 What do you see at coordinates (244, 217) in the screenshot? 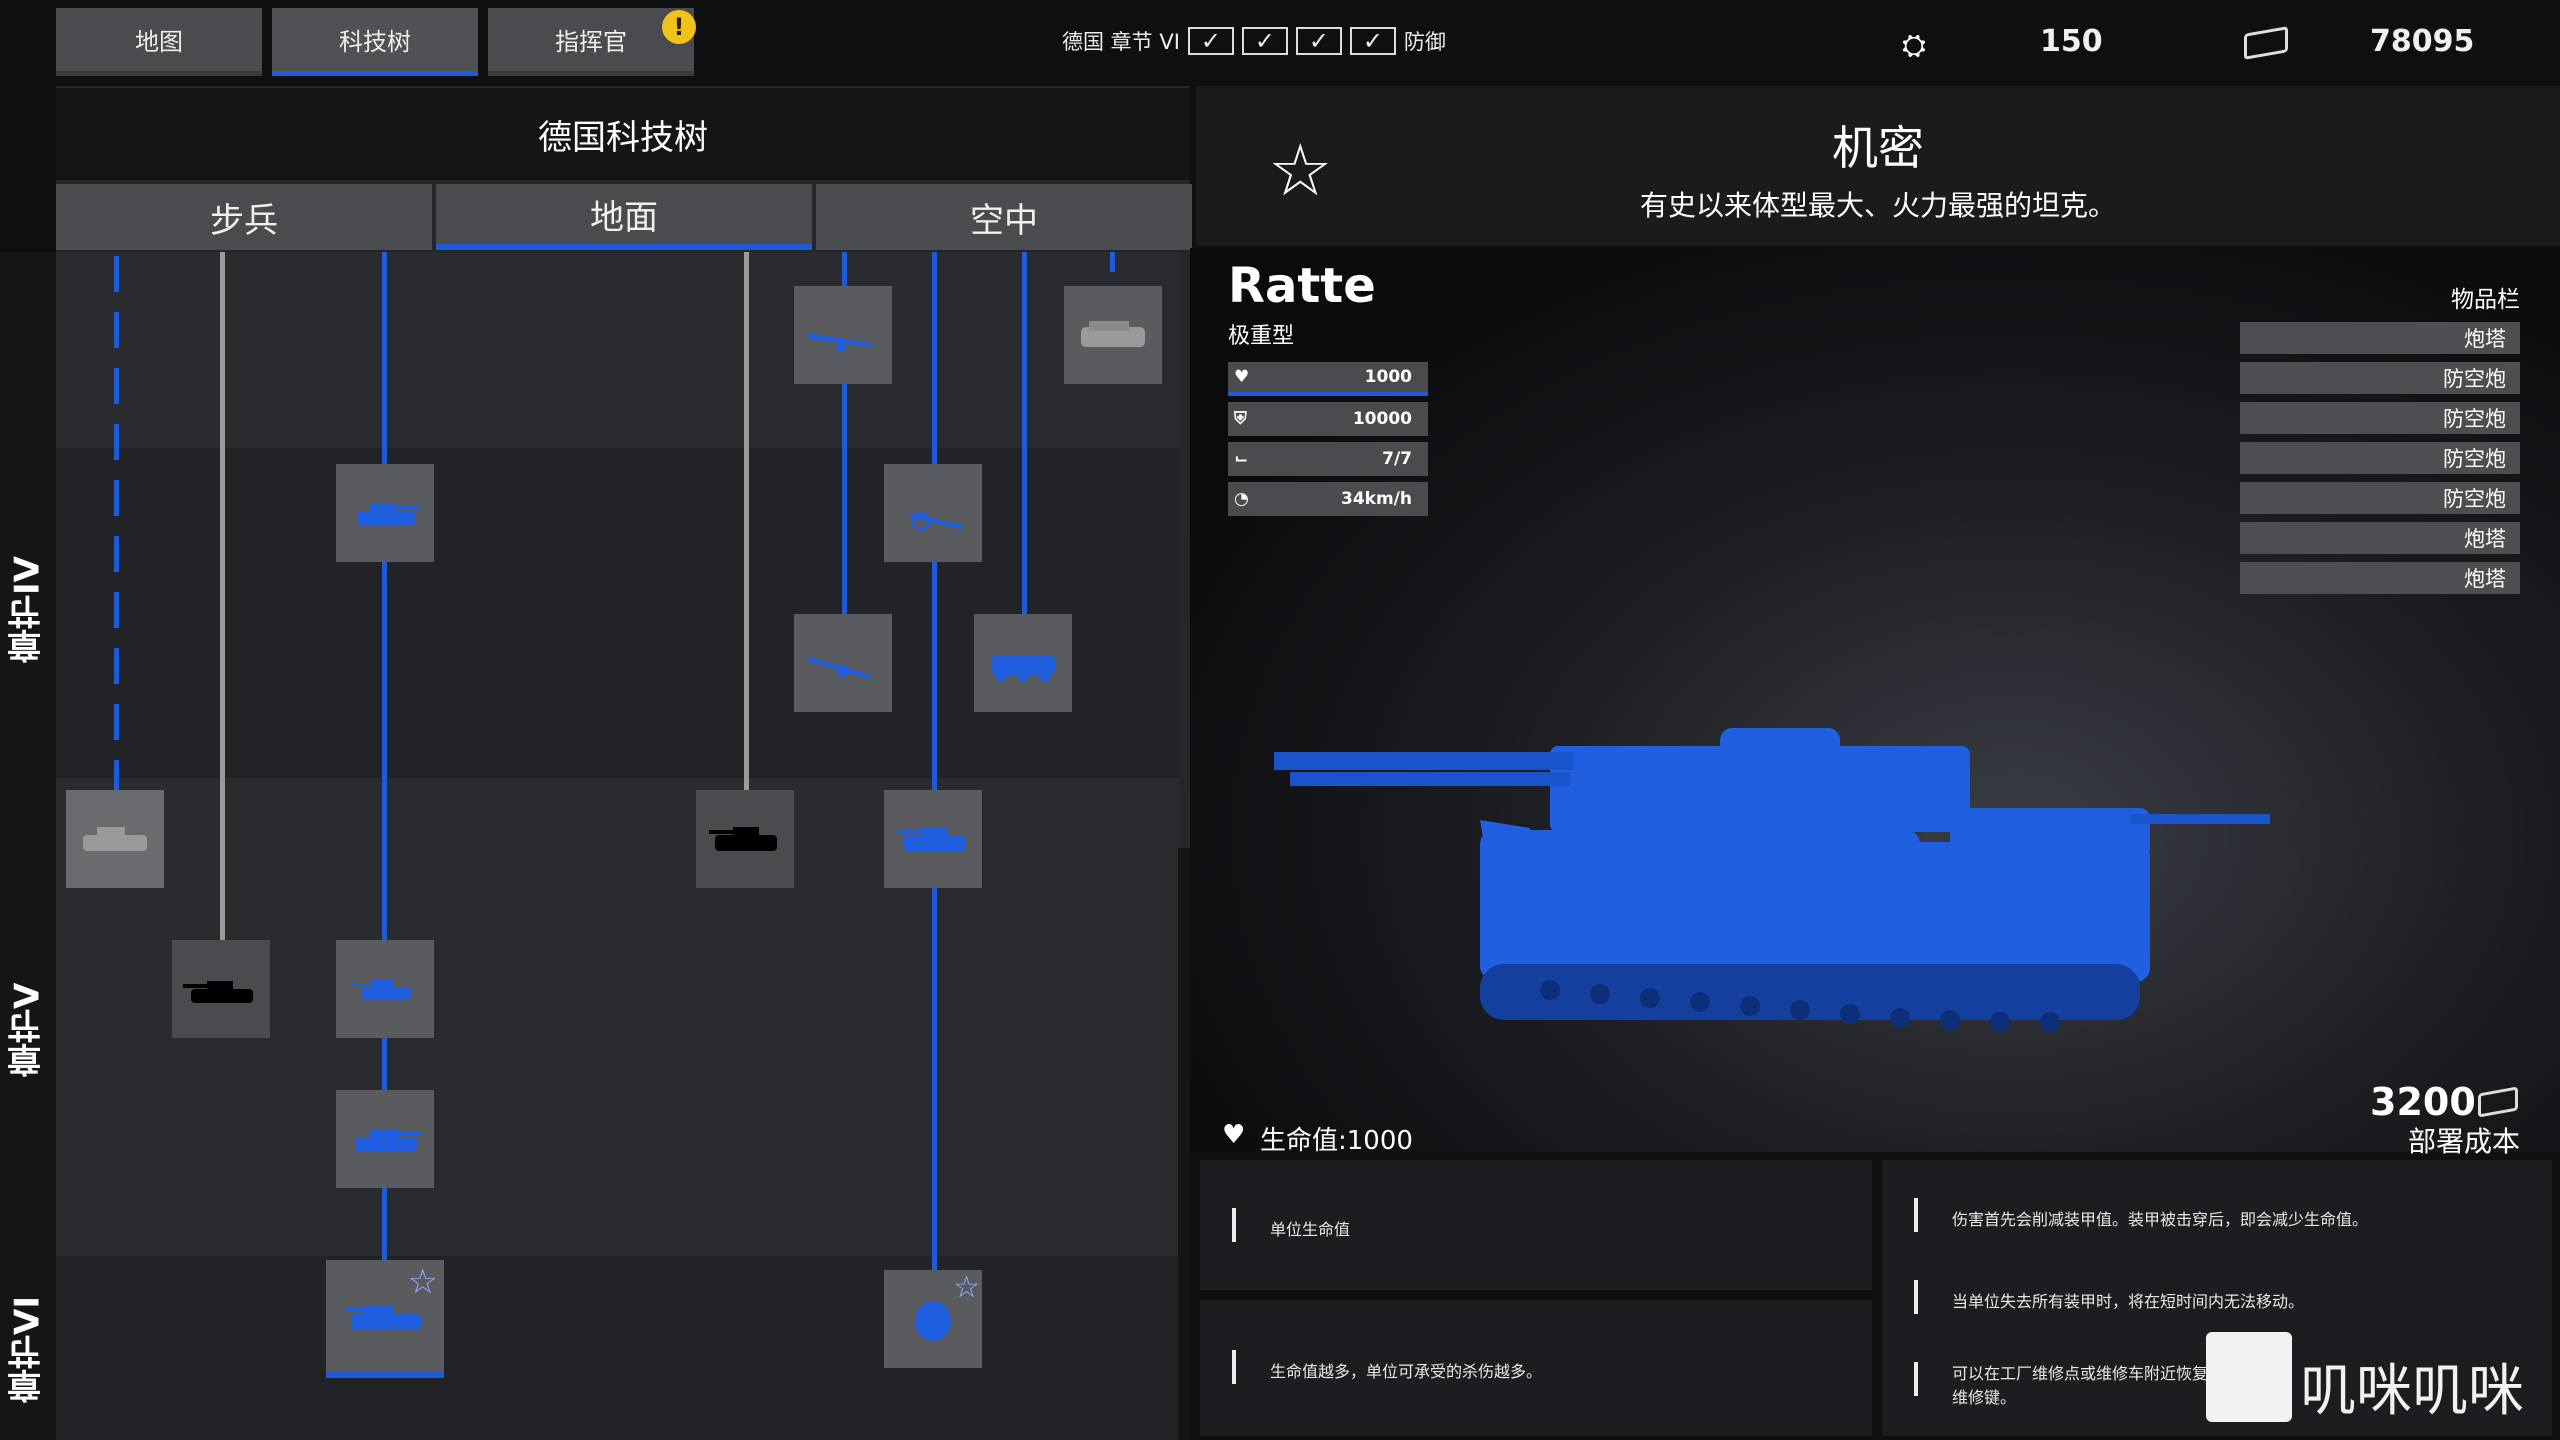
I see `tab-infantry: 步兵` at bounding box center [244, 217].